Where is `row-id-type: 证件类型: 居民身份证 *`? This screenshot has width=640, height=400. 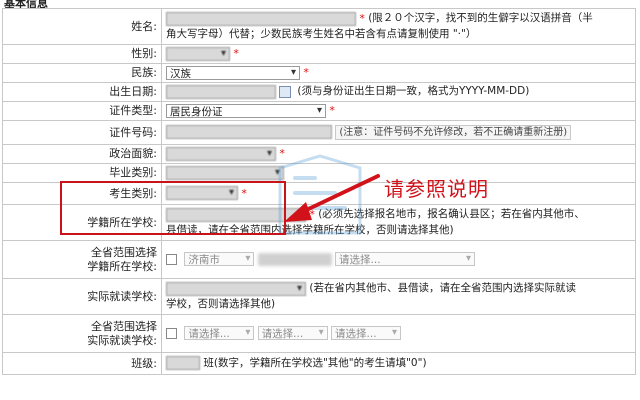 row-id-type: 证件类型: 居民身份证 * is located at coordinates (319, 111).